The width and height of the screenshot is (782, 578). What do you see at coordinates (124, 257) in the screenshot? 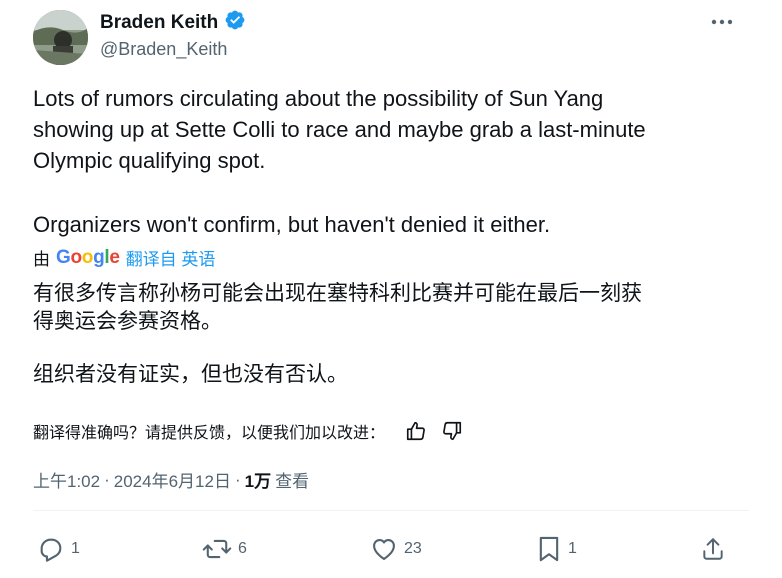
I see `translation-attribution: 由 Google 翻译自 英语` at bounding box center [124, 257].